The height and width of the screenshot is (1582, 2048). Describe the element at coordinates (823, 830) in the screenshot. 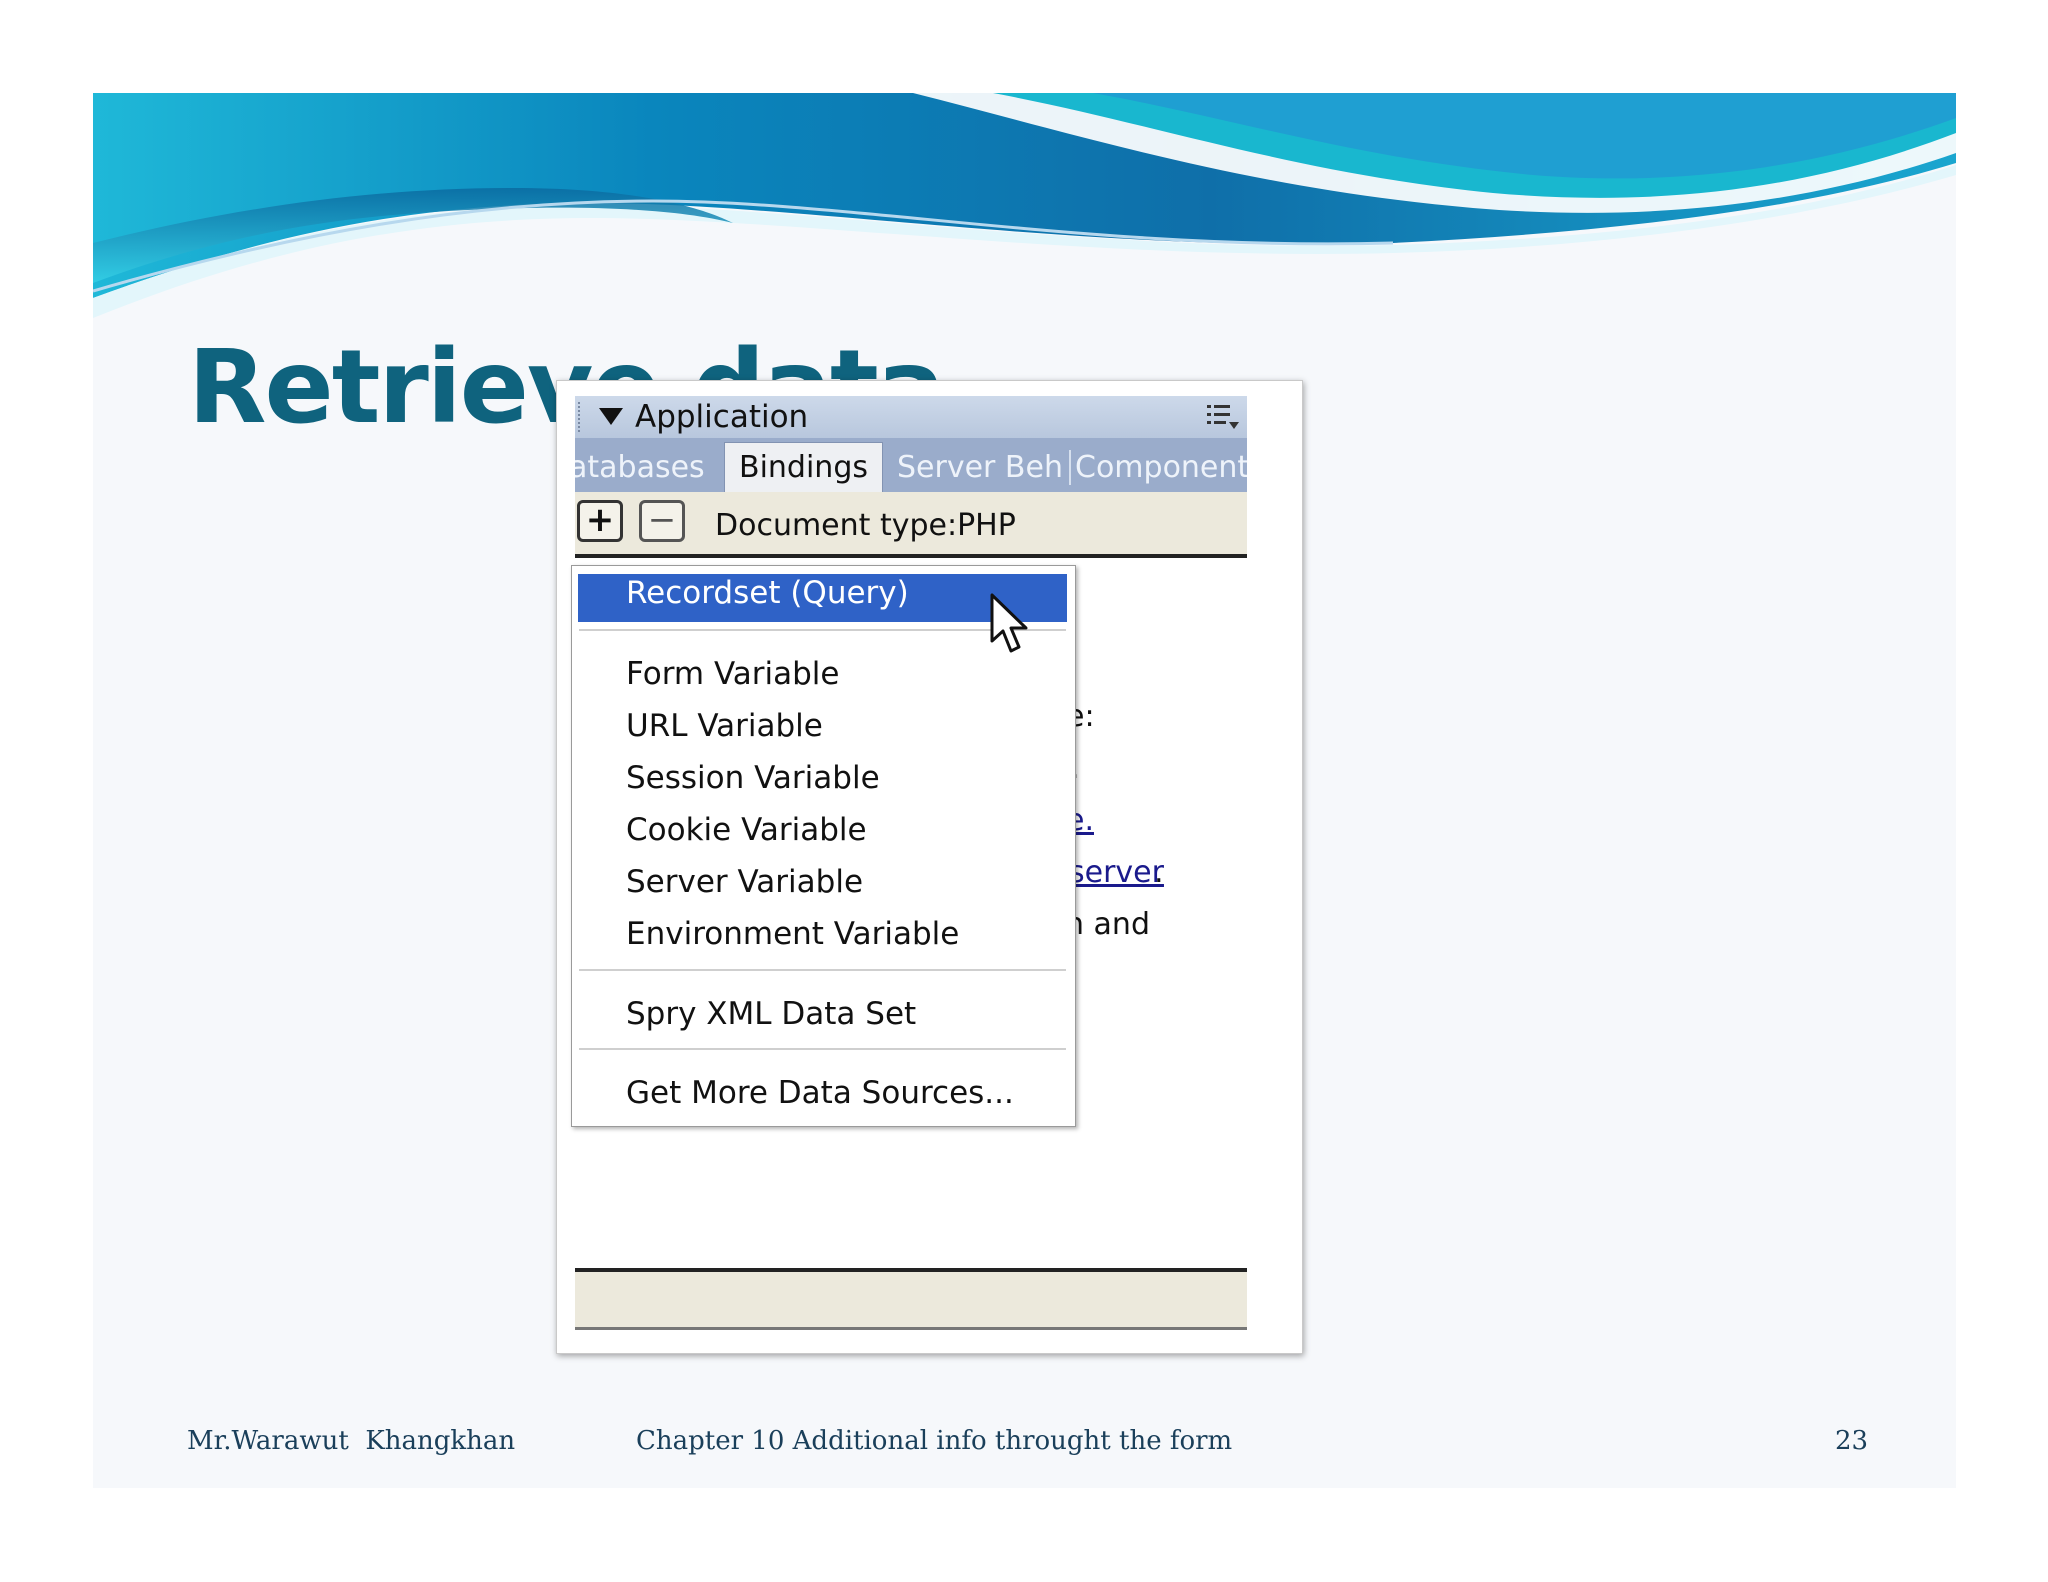

I see `menu-item-cookie-variable: Cookie Variable` at that location.